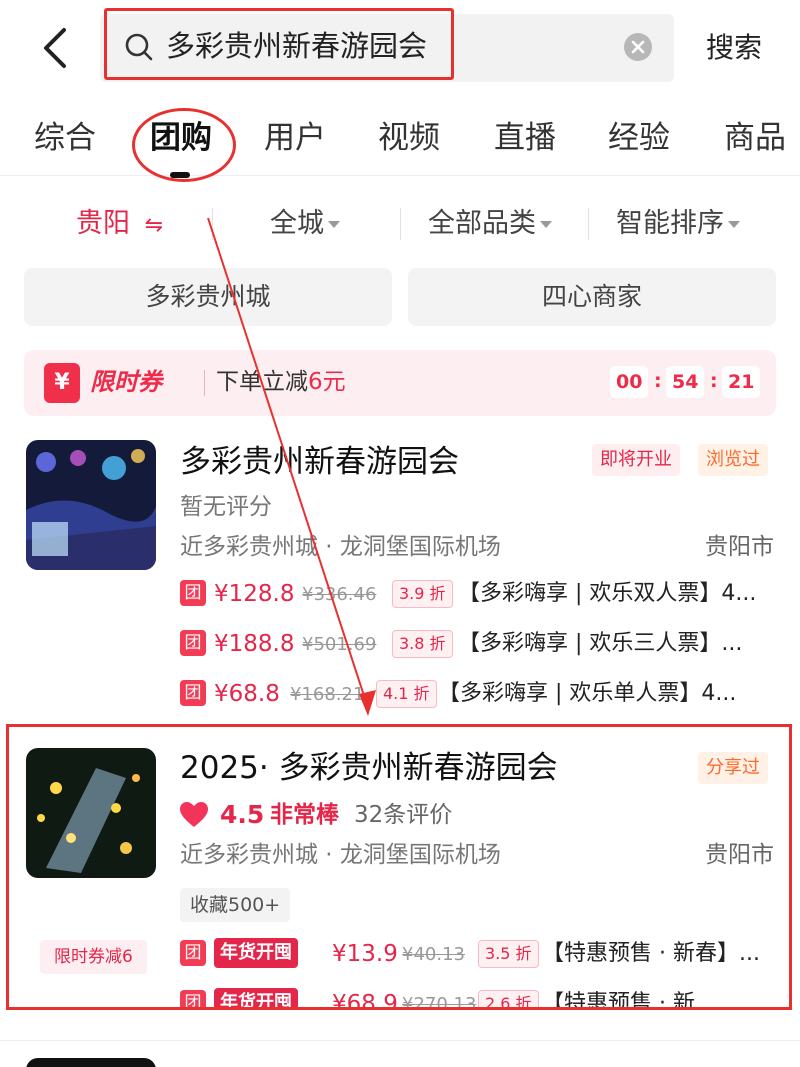  Describe the element at coordinates (154, 225) in the screenshot. I see `switch-city-icon: ⇋` at that location.